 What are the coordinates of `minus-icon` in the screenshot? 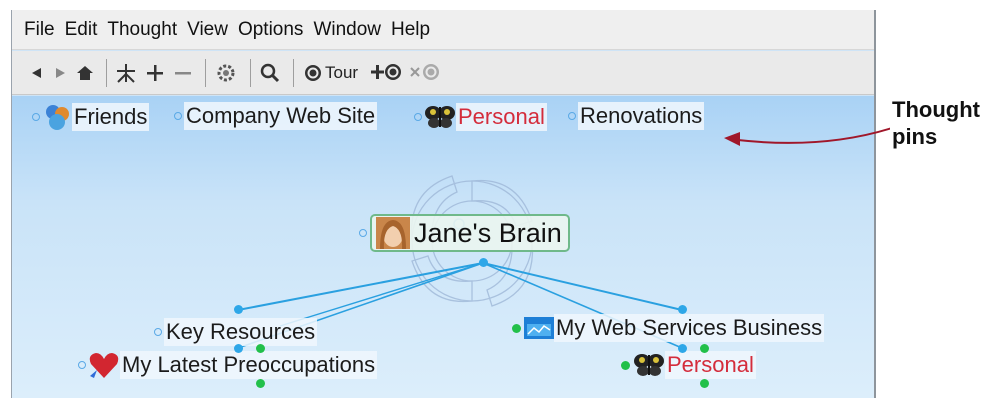 It's located at (183, 72).